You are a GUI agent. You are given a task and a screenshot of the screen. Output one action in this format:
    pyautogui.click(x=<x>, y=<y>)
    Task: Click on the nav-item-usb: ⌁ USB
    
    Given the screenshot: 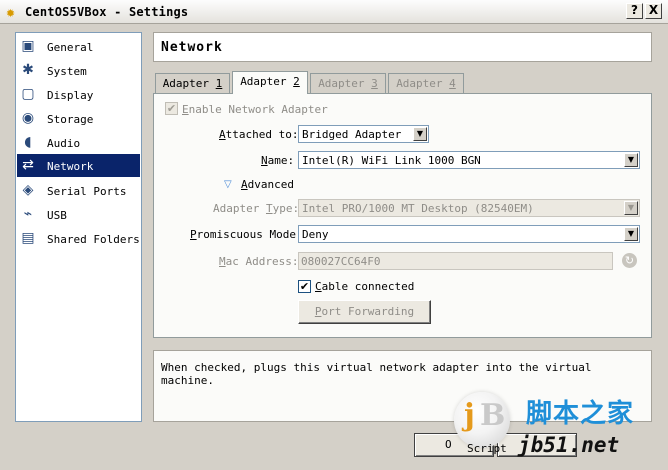 What is the action you would take?
    pyautogui.click(x=78, y=214)
    